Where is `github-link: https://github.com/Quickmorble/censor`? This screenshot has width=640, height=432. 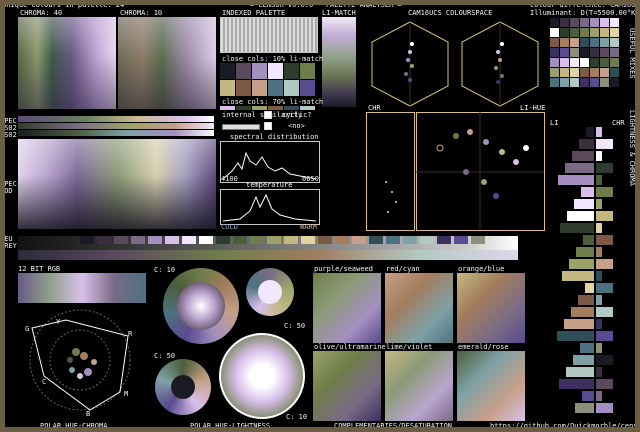 github-link: https://github.com/Quickmorble/censor is located at coordinates (565, 426).